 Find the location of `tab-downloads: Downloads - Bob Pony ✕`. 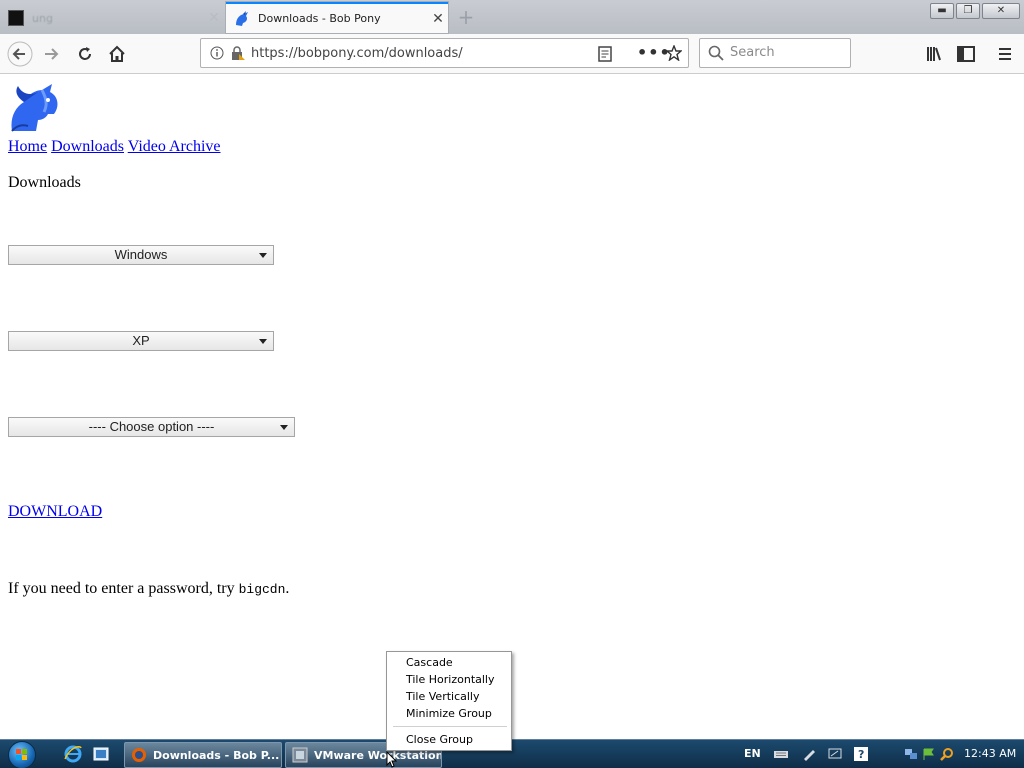

tab-downloads: Downloads - Bob Pony ✕ is located at coordinates (337, 17).